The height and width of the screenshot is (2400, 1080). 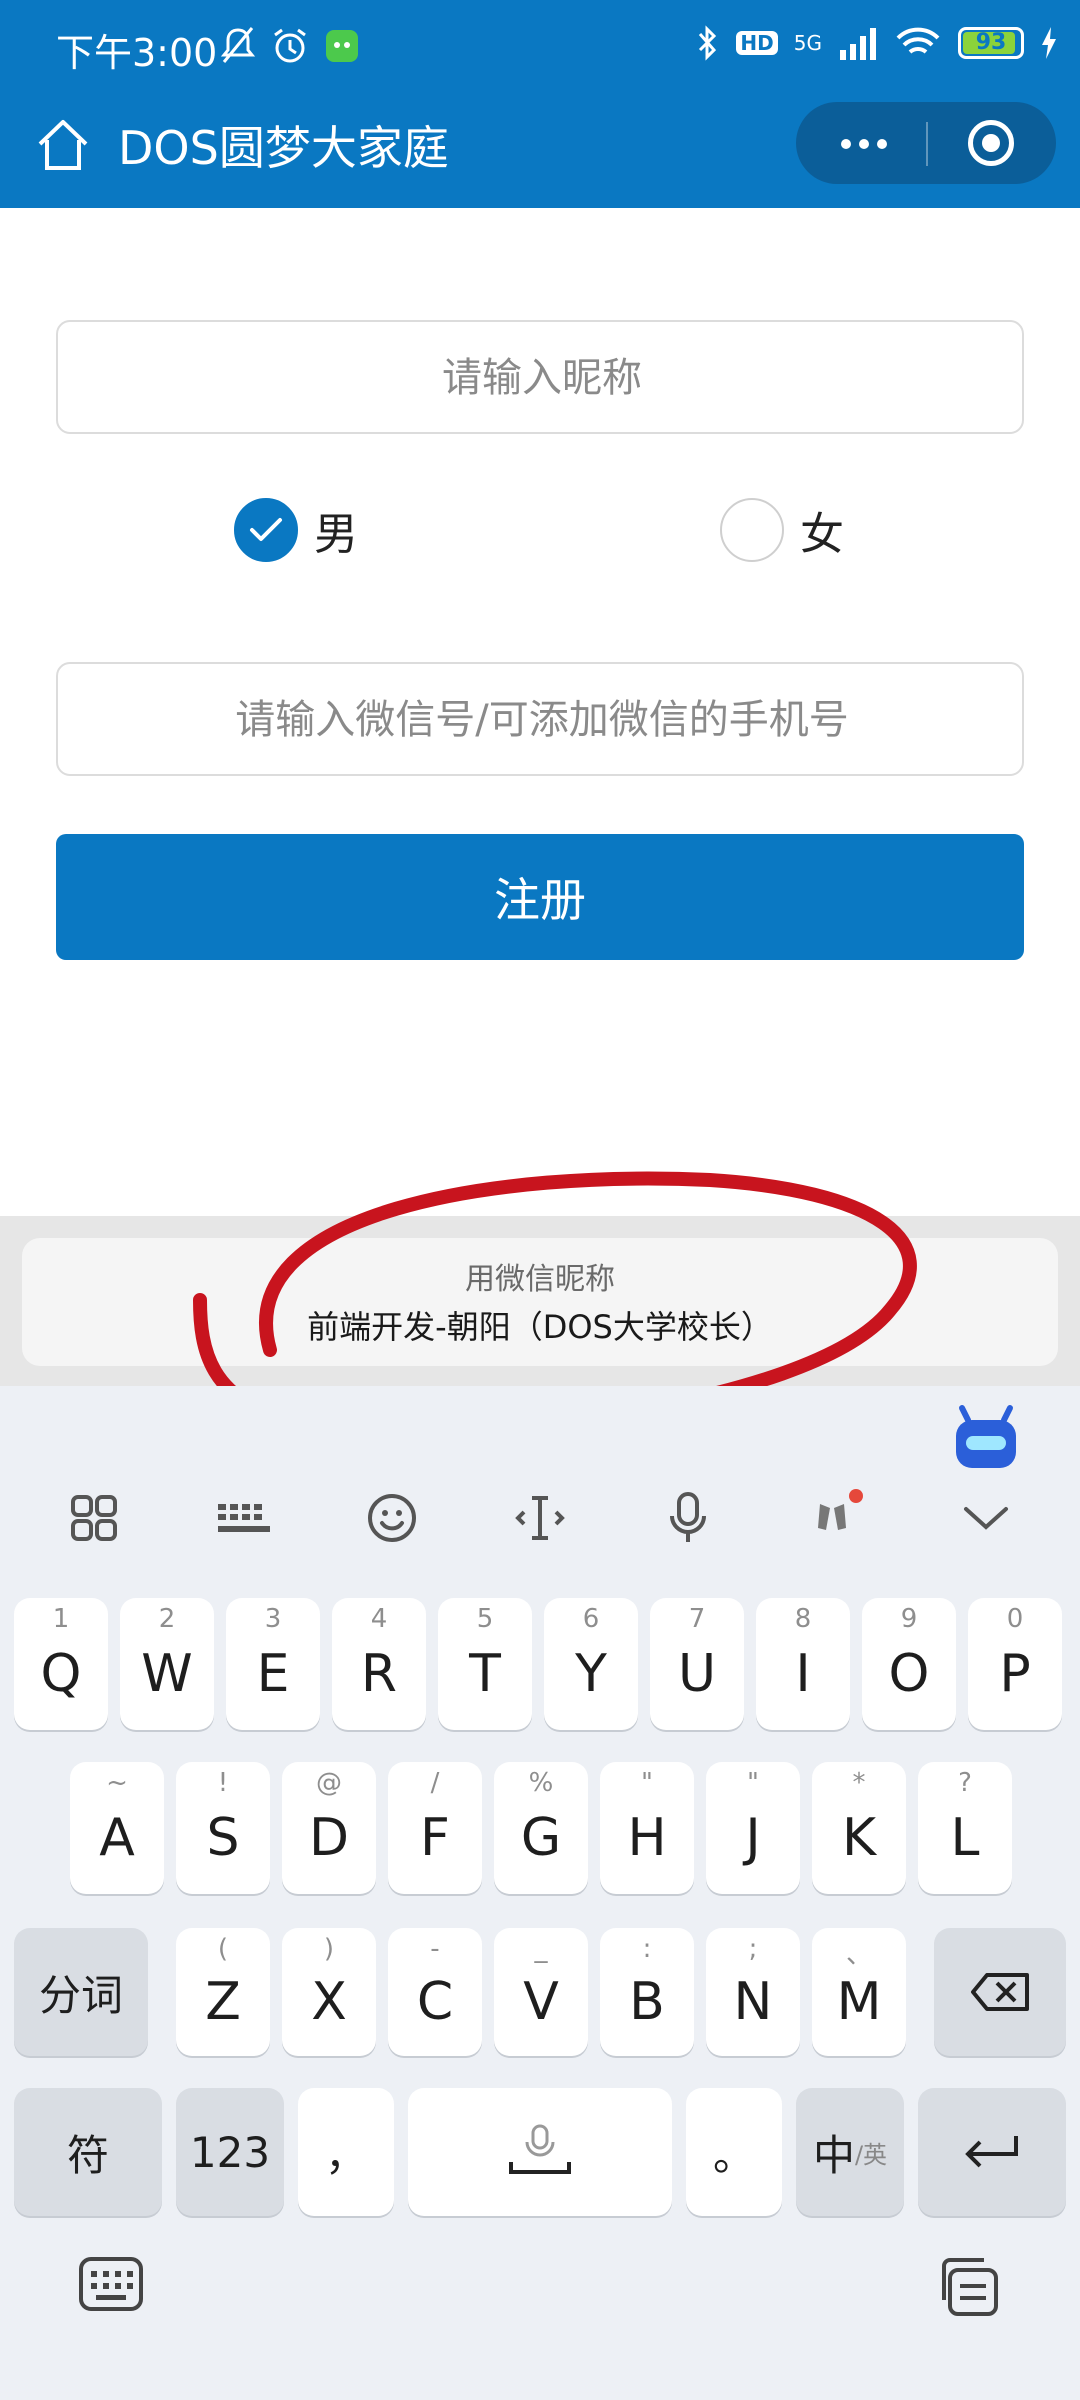 I want to click on key-space, so click(x=540, y=2152).